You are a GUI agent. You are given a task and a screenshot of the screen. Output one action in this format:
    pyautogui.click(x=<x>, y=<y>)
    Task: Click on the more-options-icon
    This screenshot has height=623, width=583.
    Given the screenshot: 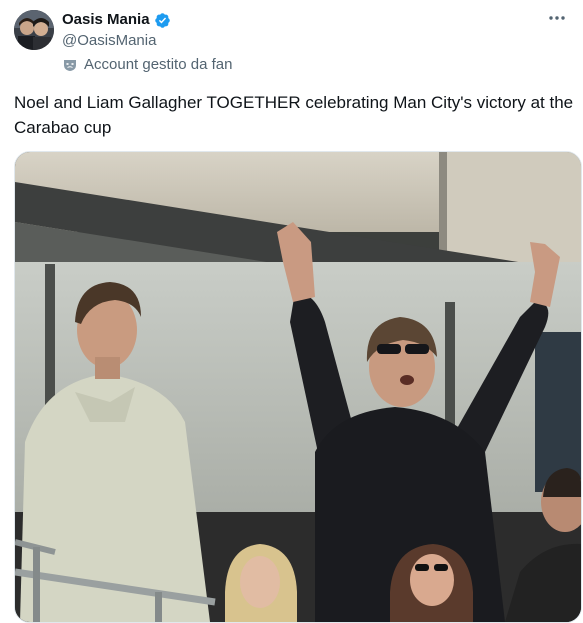 What is the action you would take?
    pyautogui.click(x=557, y=18)
    